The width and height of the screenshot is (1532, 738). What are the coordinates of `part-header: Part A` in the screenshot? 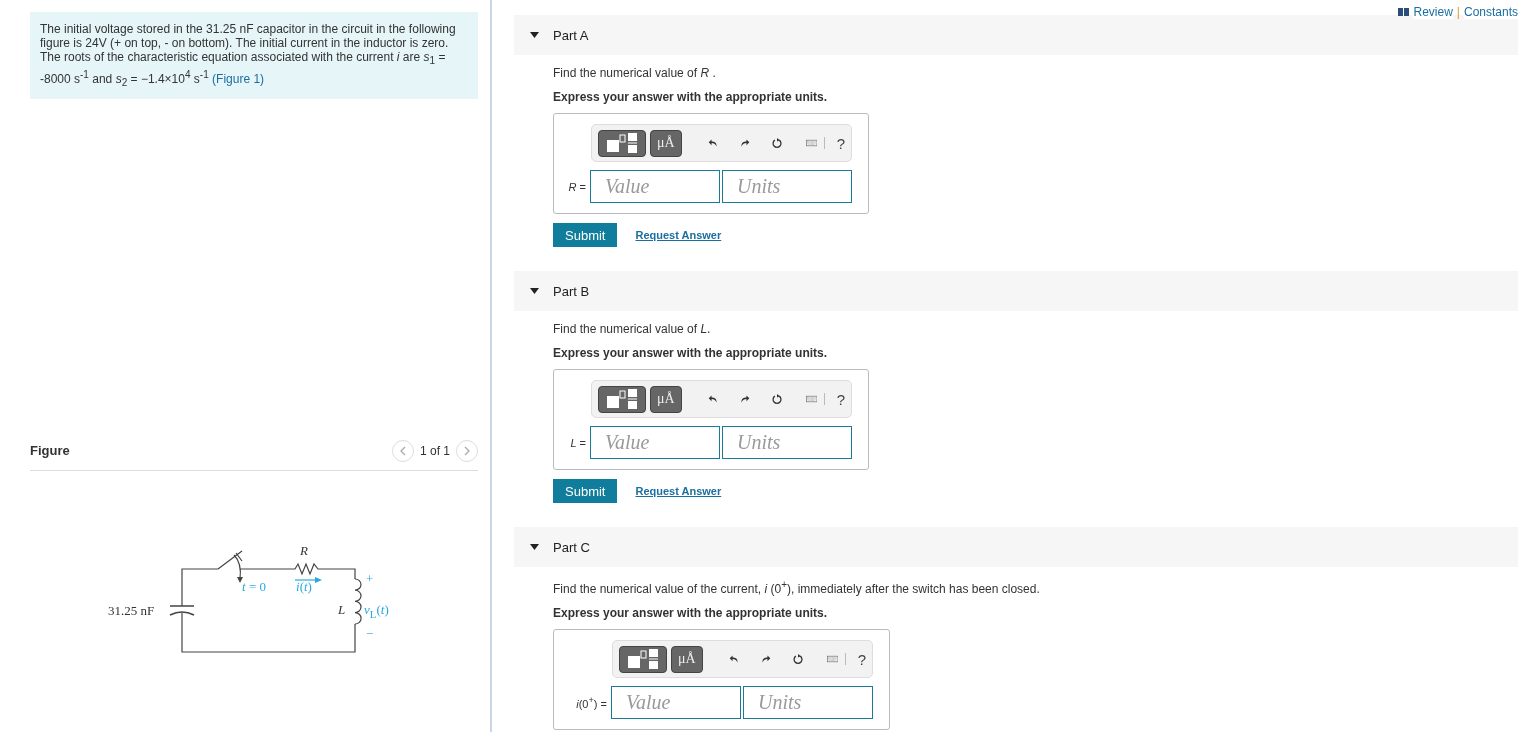 It's located at (1016, 35).